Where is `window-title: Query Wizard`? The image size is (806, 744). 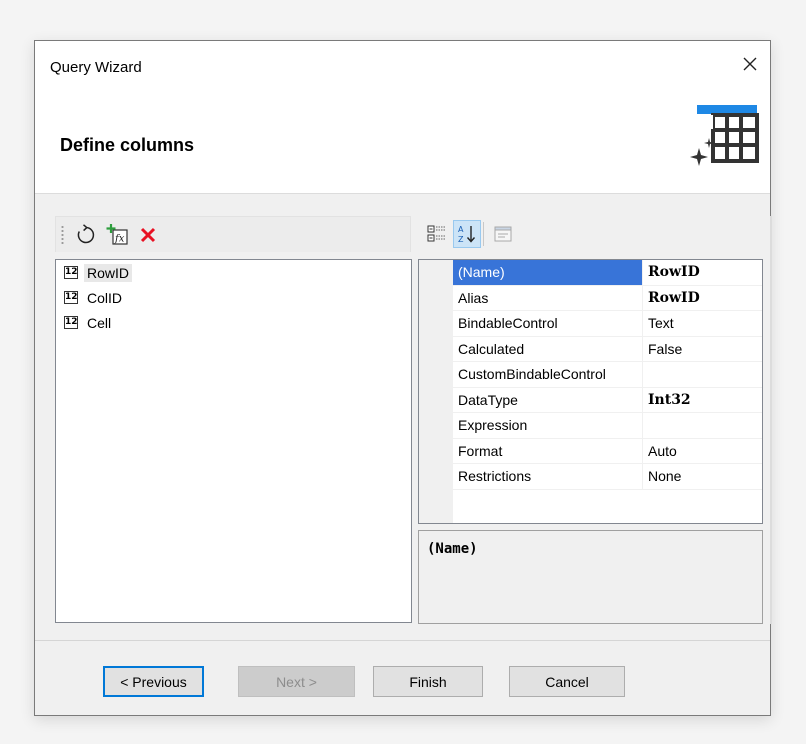 window-title: Query Wizard is located at coordinates (96, 67).